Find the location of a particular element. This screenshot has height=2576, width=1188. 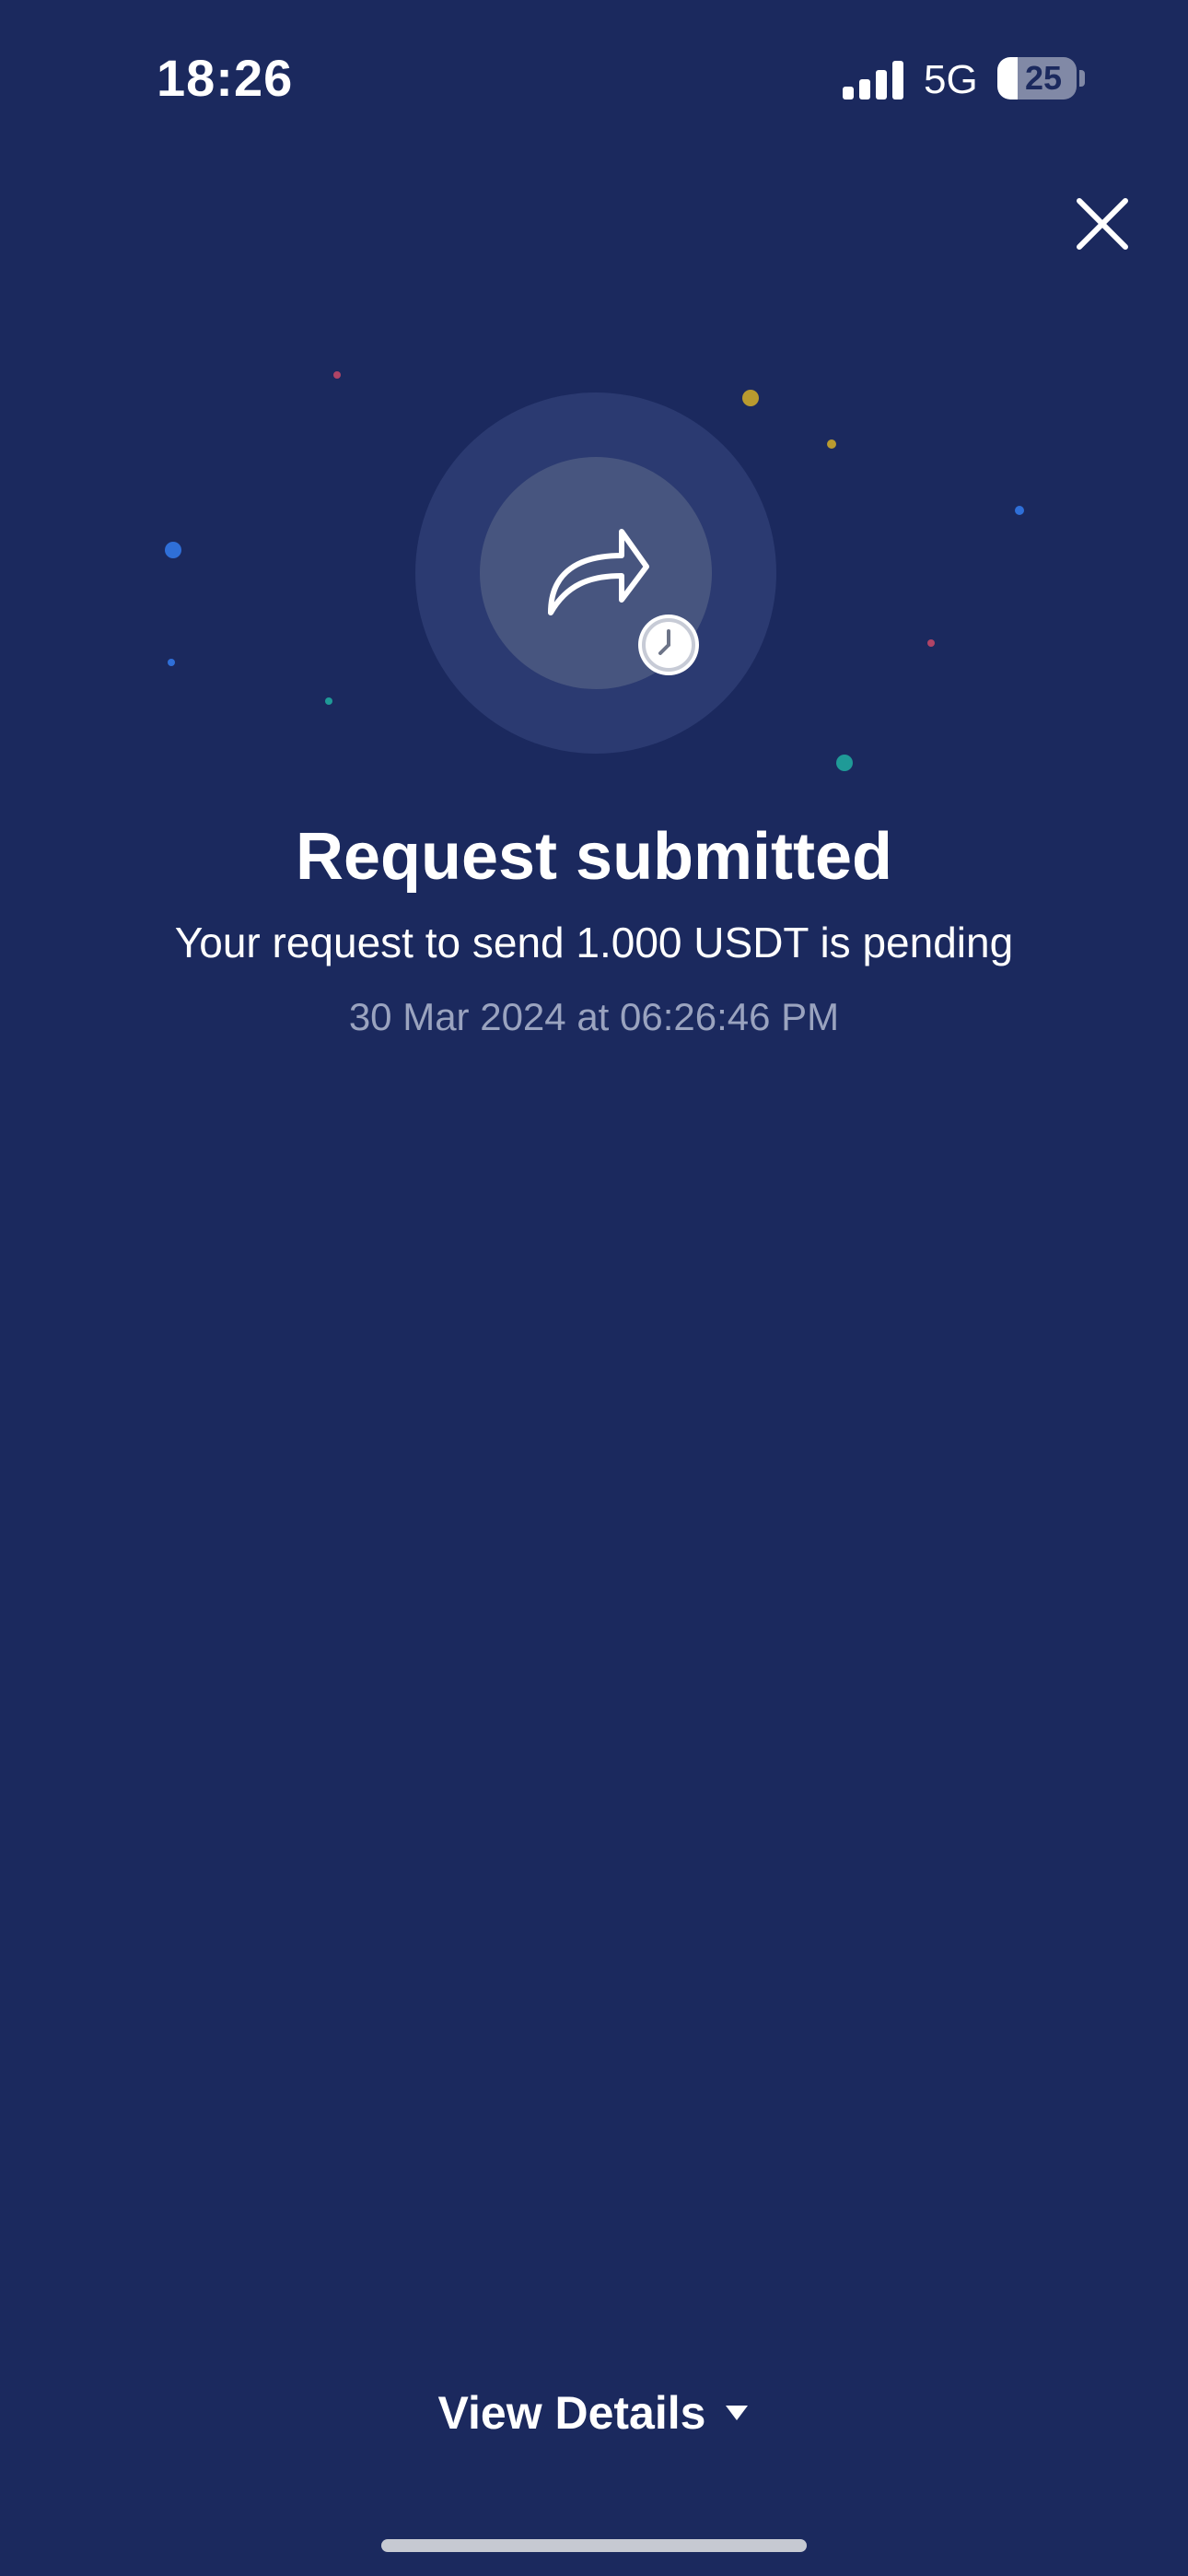

page-title: Request submitted is located at coordinates (594, 857).